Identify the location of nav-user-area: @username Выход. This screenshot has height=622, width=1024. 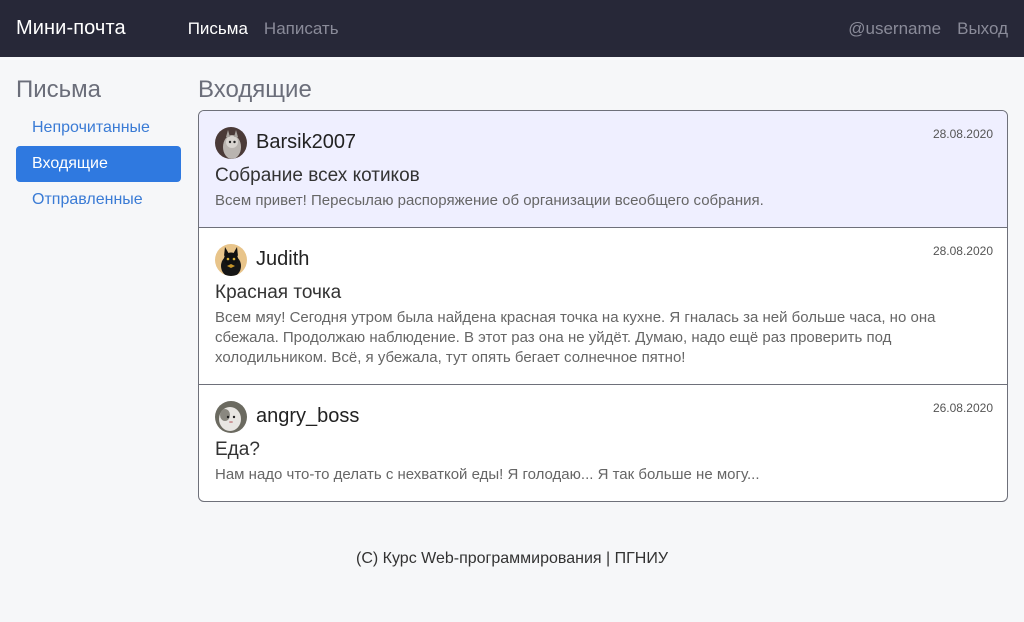
(928, 29).